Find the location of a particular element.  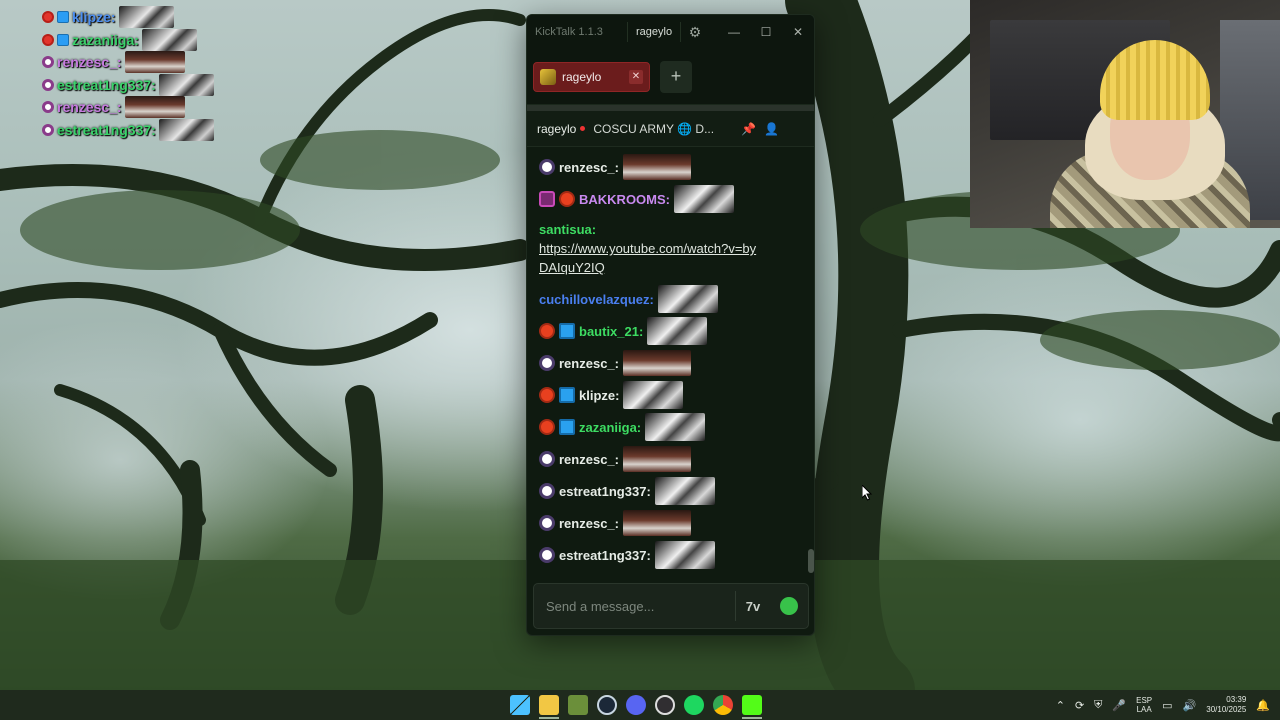

overlay-chat-row: zazaniiga: is located at coordinates (152, 40).